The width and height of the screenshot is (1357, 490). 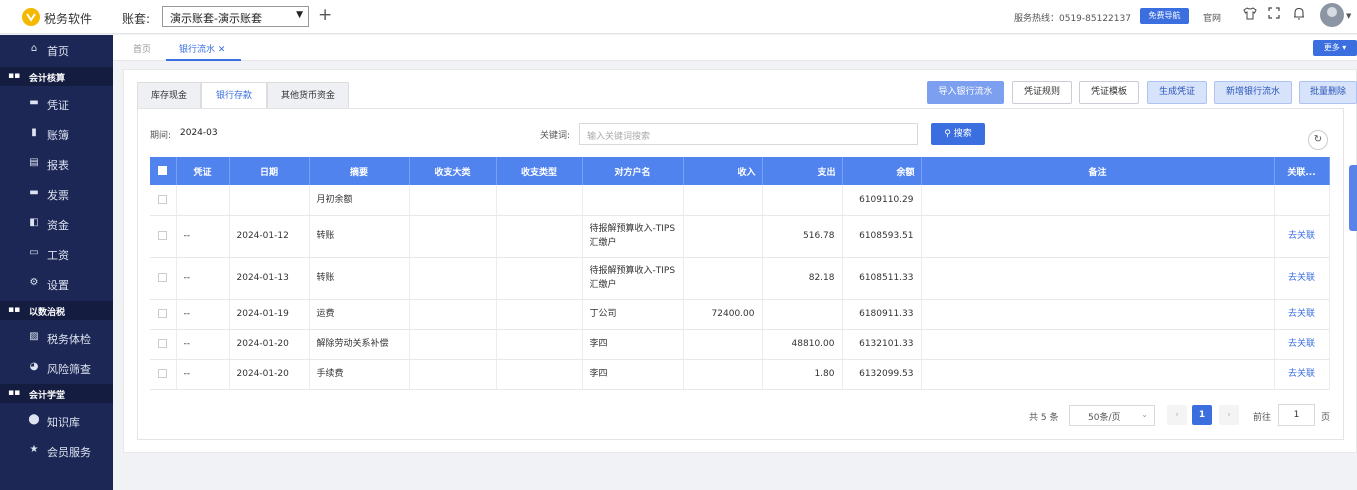 I want to click on fullscreen-icon, so click(x=1274, y=15).